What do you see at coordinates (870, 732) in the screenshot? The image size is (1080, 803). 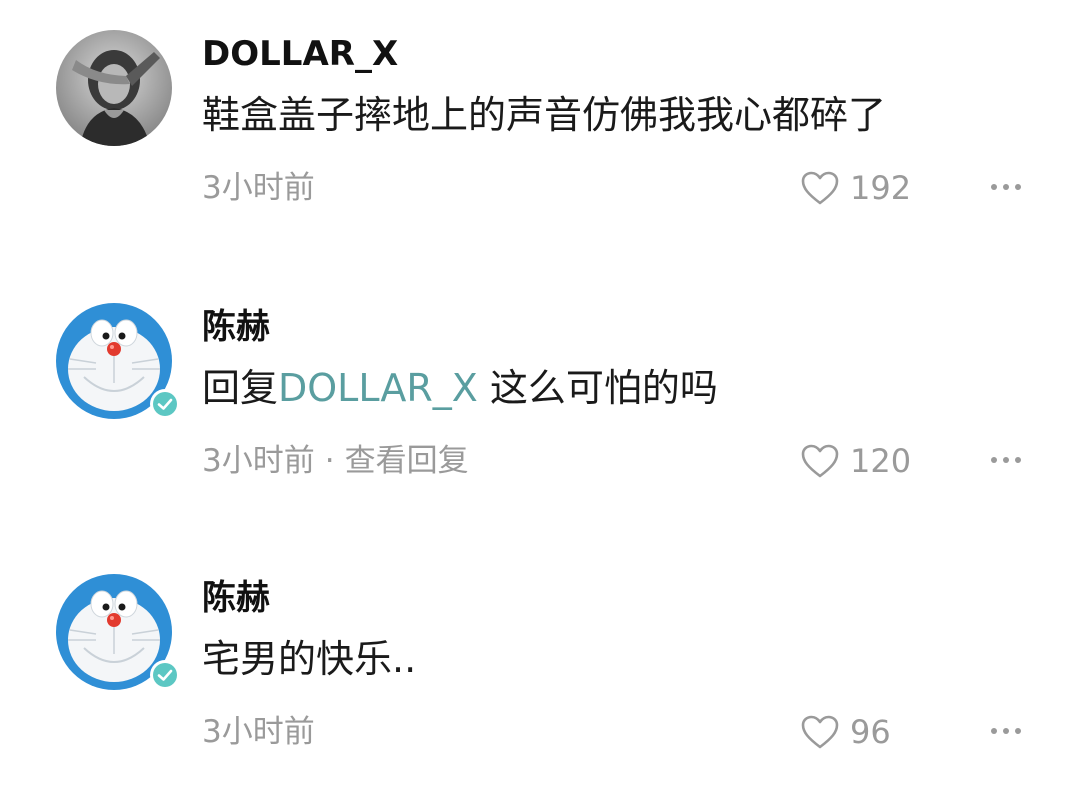 I see `like-count: 96` at bounding box center [870, 732].